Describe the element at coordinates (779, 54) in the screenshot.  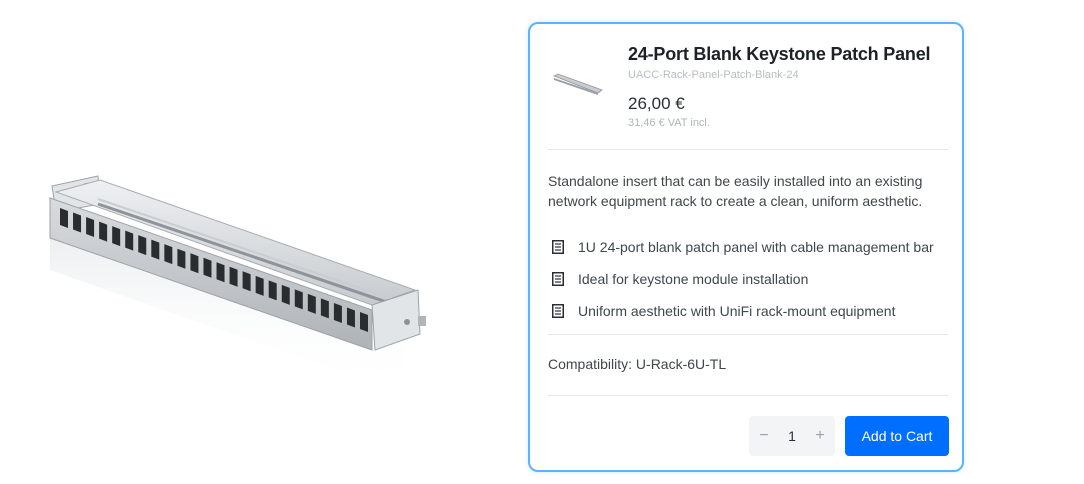
I see `product-title: 24-Port Blank Keystone Patch Panel` at that location.